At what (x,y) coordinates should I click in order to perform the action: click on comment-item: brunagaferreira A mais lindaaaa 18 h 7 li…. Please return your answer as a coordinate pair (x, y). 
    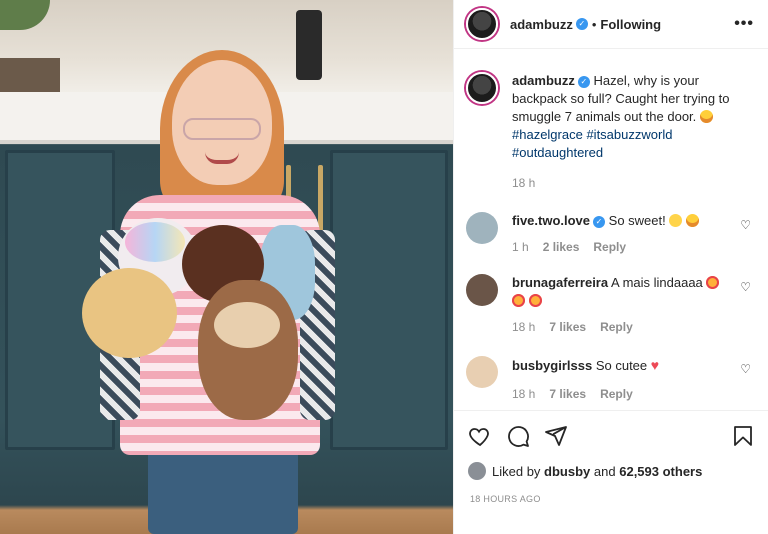
    Looking at the image, I should click on (610, 305).